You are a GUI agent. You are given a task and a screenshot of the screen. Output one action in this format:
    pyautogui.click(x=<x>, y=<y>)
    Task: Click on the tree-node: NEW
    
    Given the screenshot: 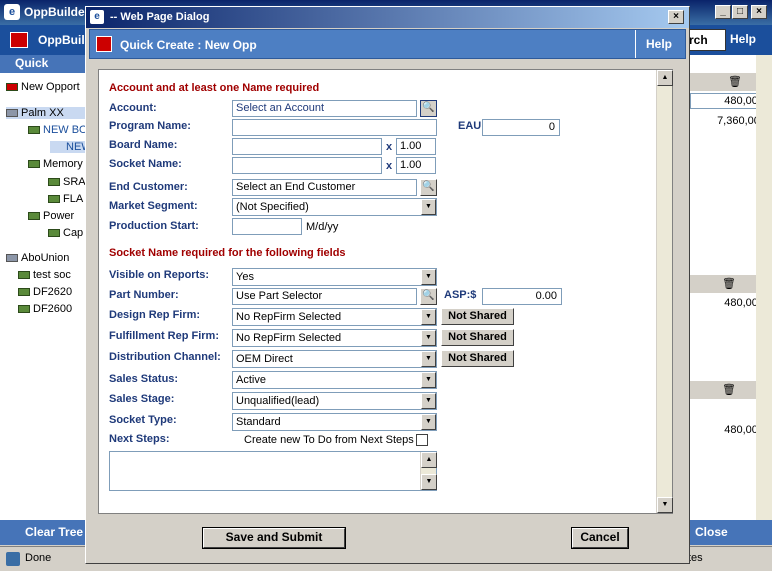 What is the action you would take?
    pyautogui.click(x=71, y=147)
    